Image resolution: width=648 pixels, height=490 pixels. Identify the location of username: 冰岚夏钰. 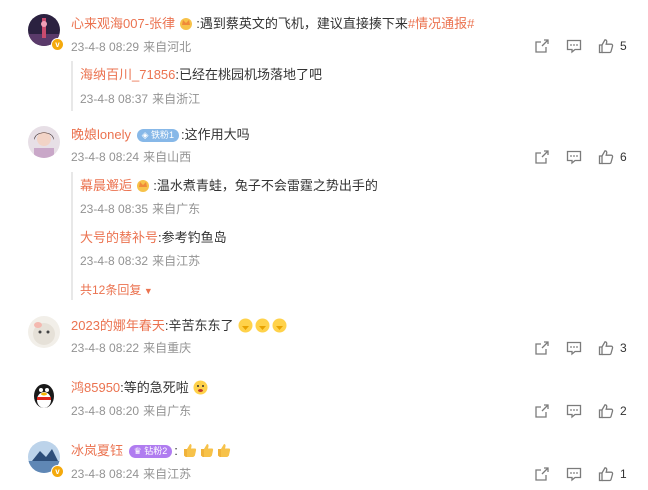
(97, 450).